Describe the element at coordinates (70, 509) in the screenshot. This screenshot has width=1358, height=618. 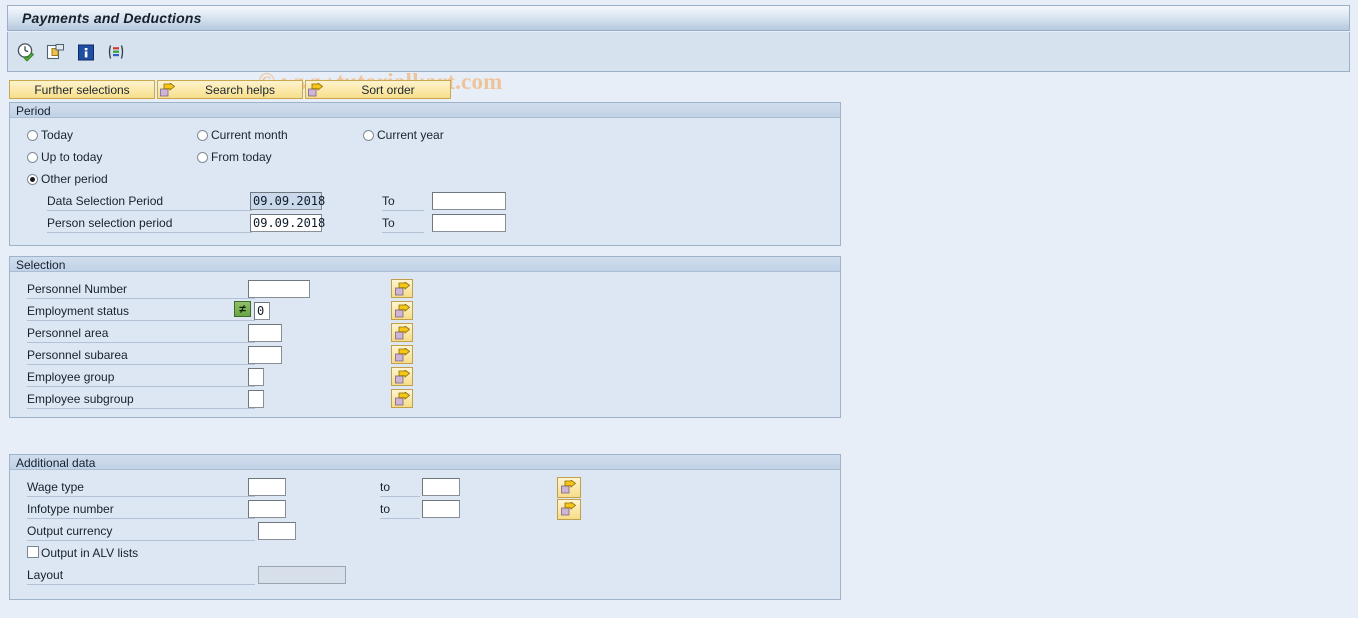
I see `infotype-number-label: Infotype number` at that location.